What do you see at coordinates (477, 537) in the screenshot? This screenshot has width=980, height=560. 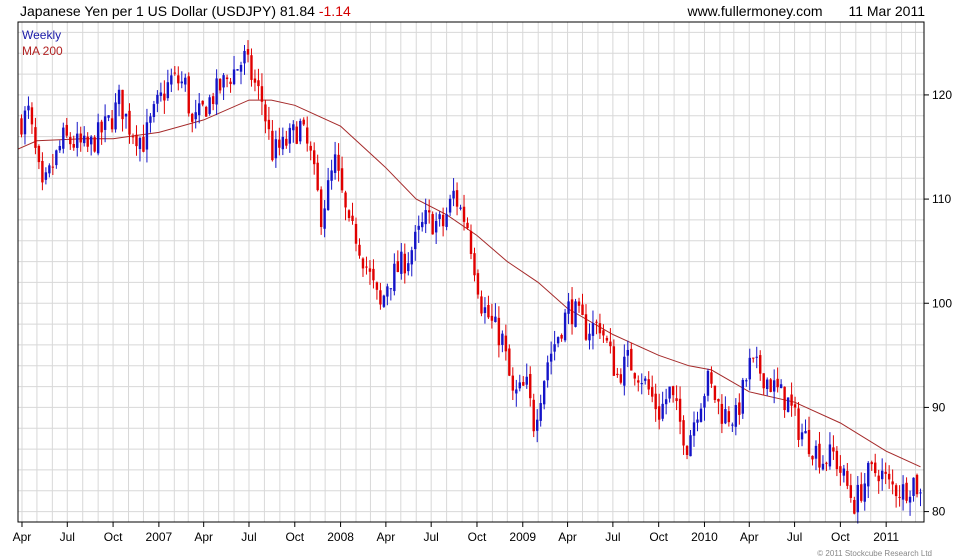 I see `x-tick-label: Oct` at bounding box center [477, 537].